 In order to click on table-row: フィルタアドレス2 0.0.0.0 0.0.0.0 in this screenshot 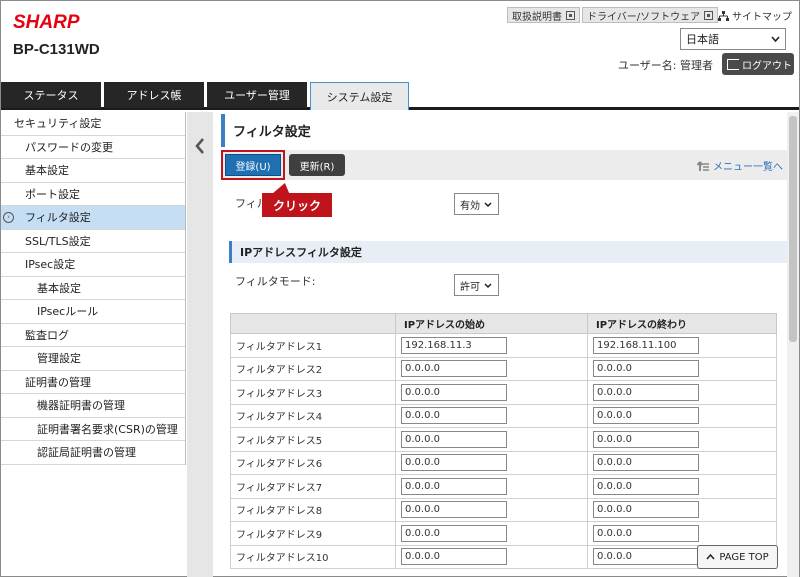, I will do `click(503, 368)`.